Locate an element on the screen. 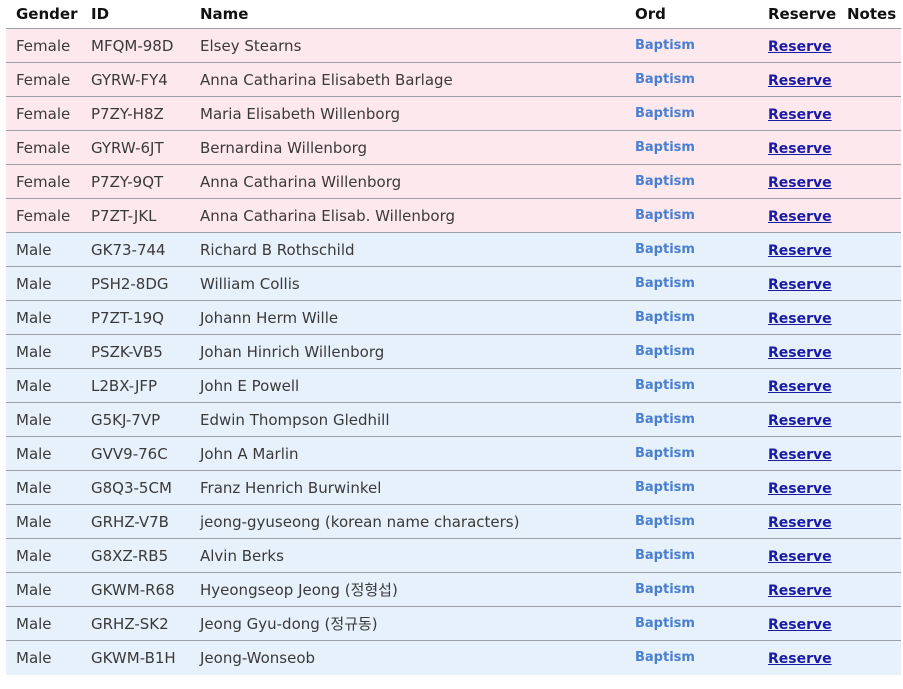  person-name-cell: Maria Elisabeth Willenborg is located at coordinates (407, 113).